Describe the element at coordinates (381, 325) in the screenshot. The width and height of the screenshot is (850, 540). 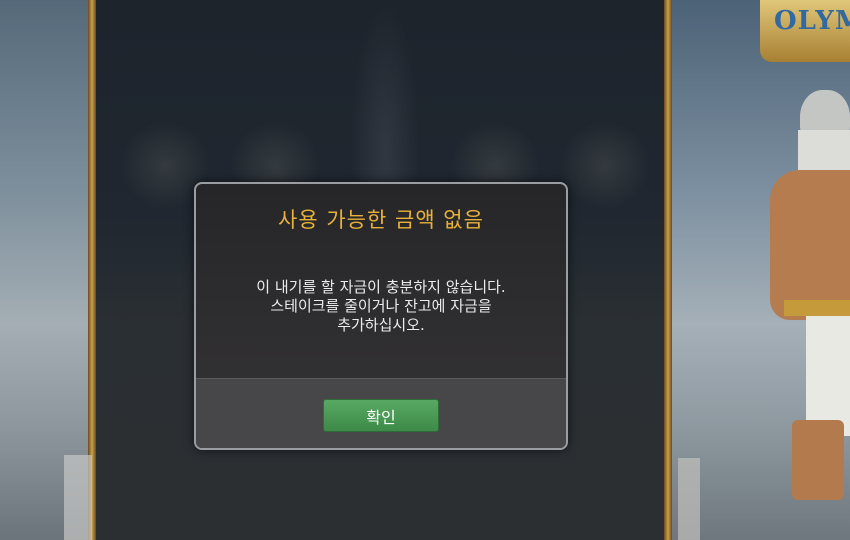
I see `dialog-message-line: 추가하십시오.` at that location.